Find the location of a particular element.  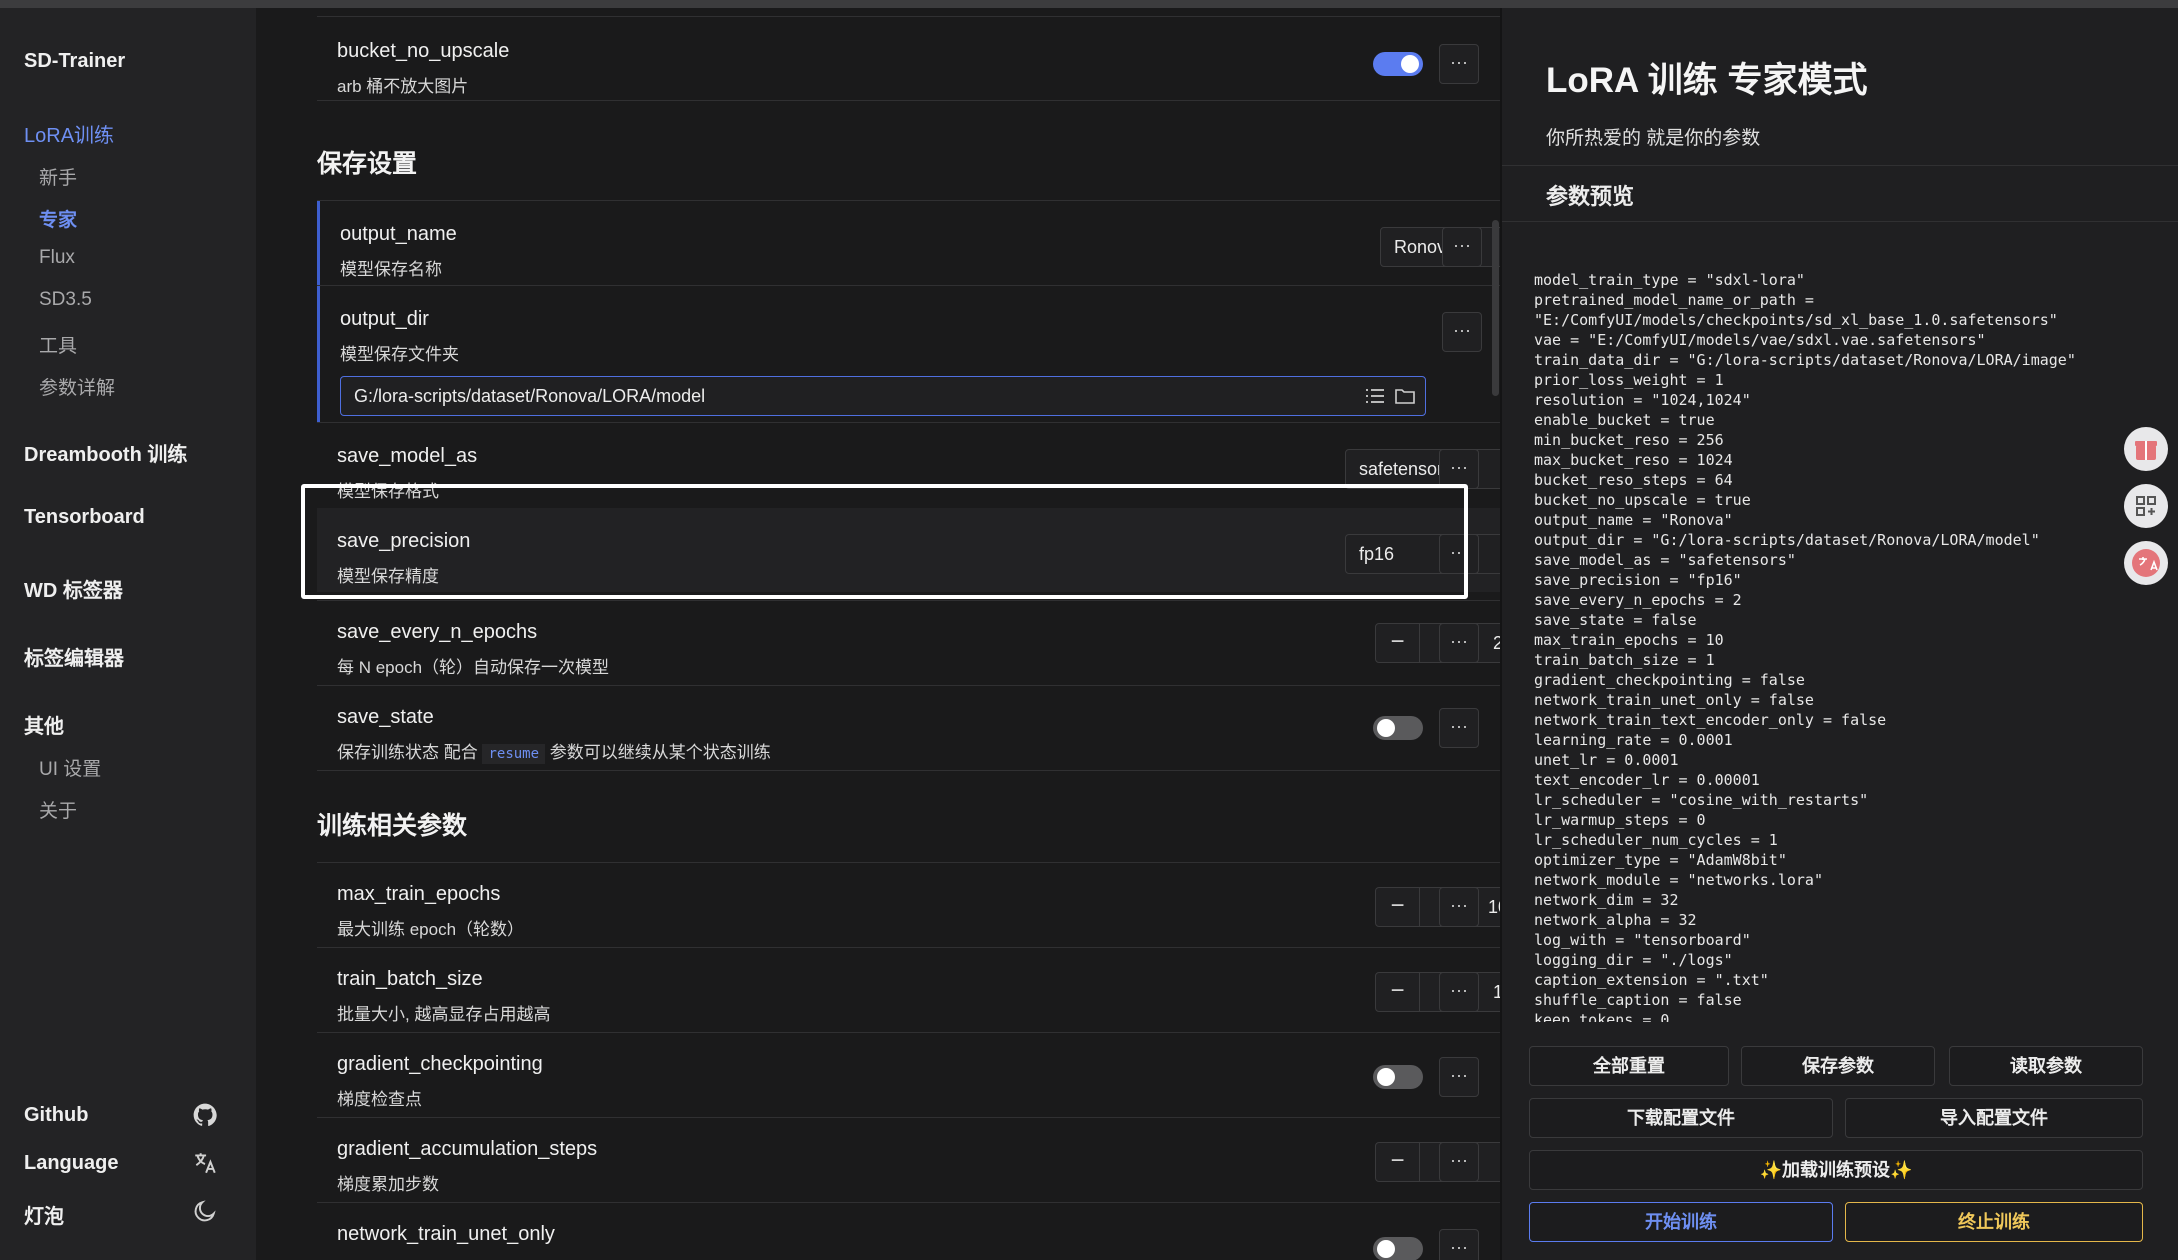

sidebar-item-expert: 专家 is located at coordinates (58, 218).